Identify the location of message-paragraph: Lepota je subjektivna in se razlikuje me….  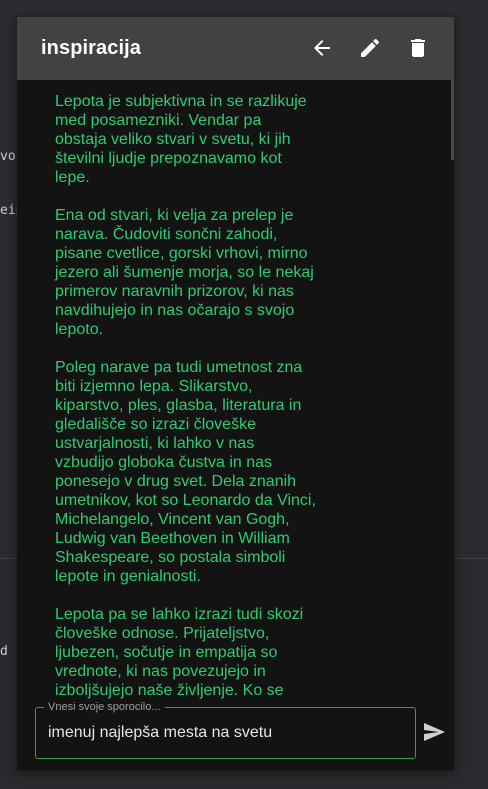
(181, 139).